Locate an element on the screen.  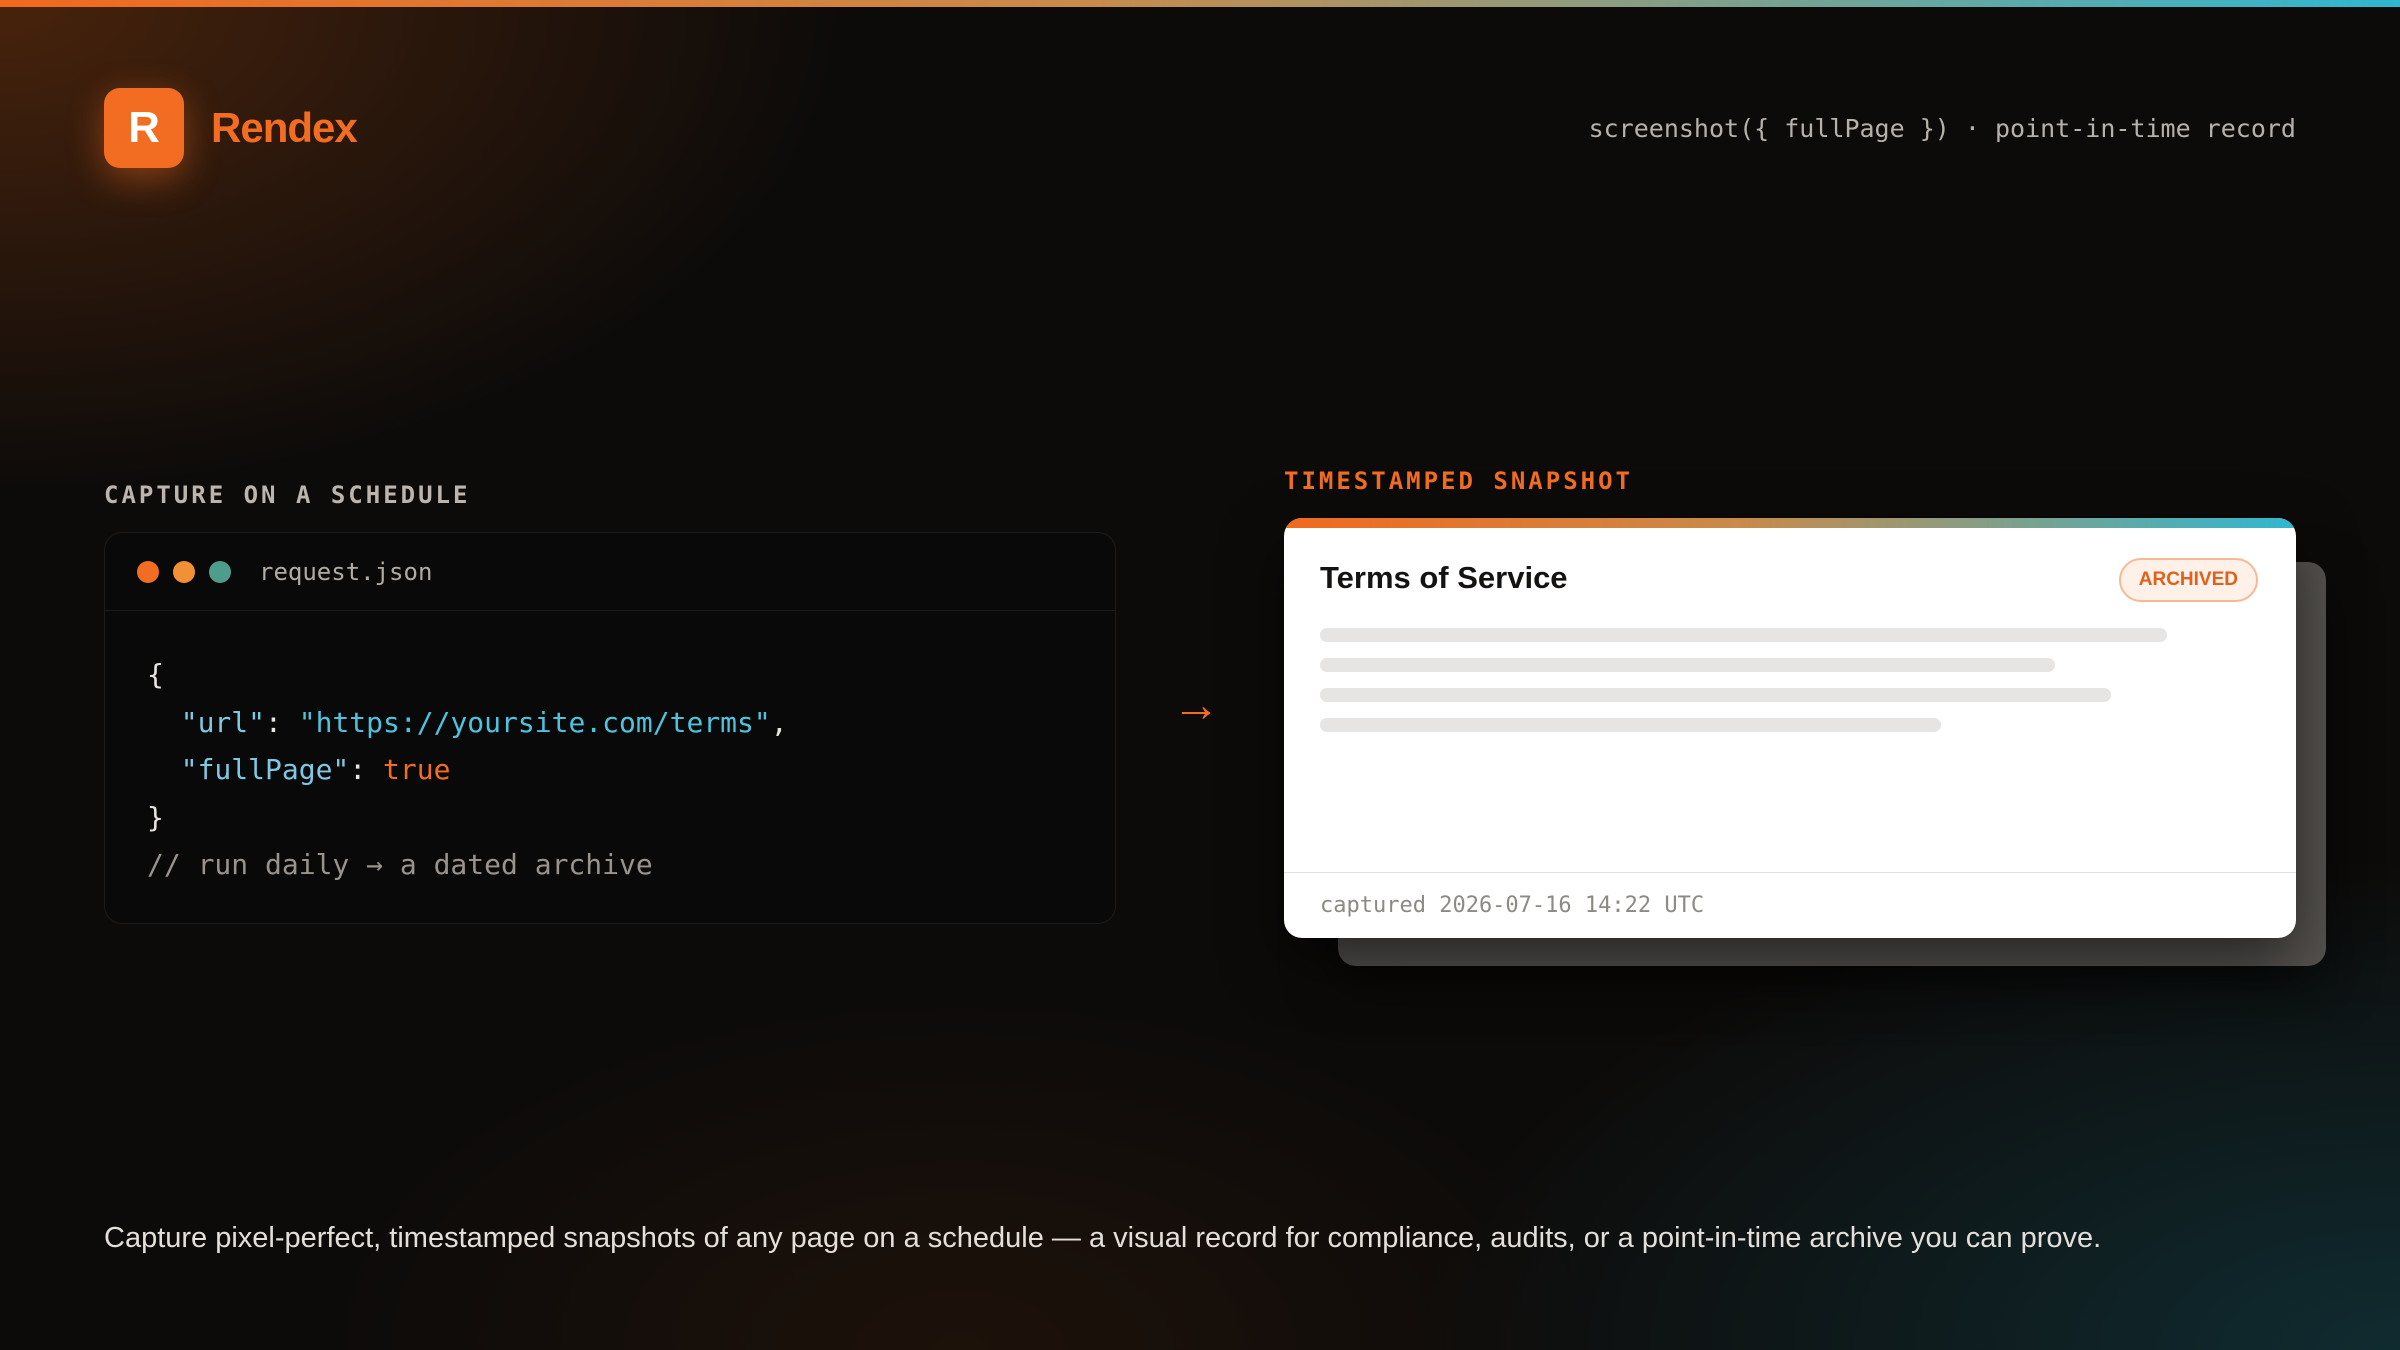
code-key-url: "url" is located at coordinates (223, 722).